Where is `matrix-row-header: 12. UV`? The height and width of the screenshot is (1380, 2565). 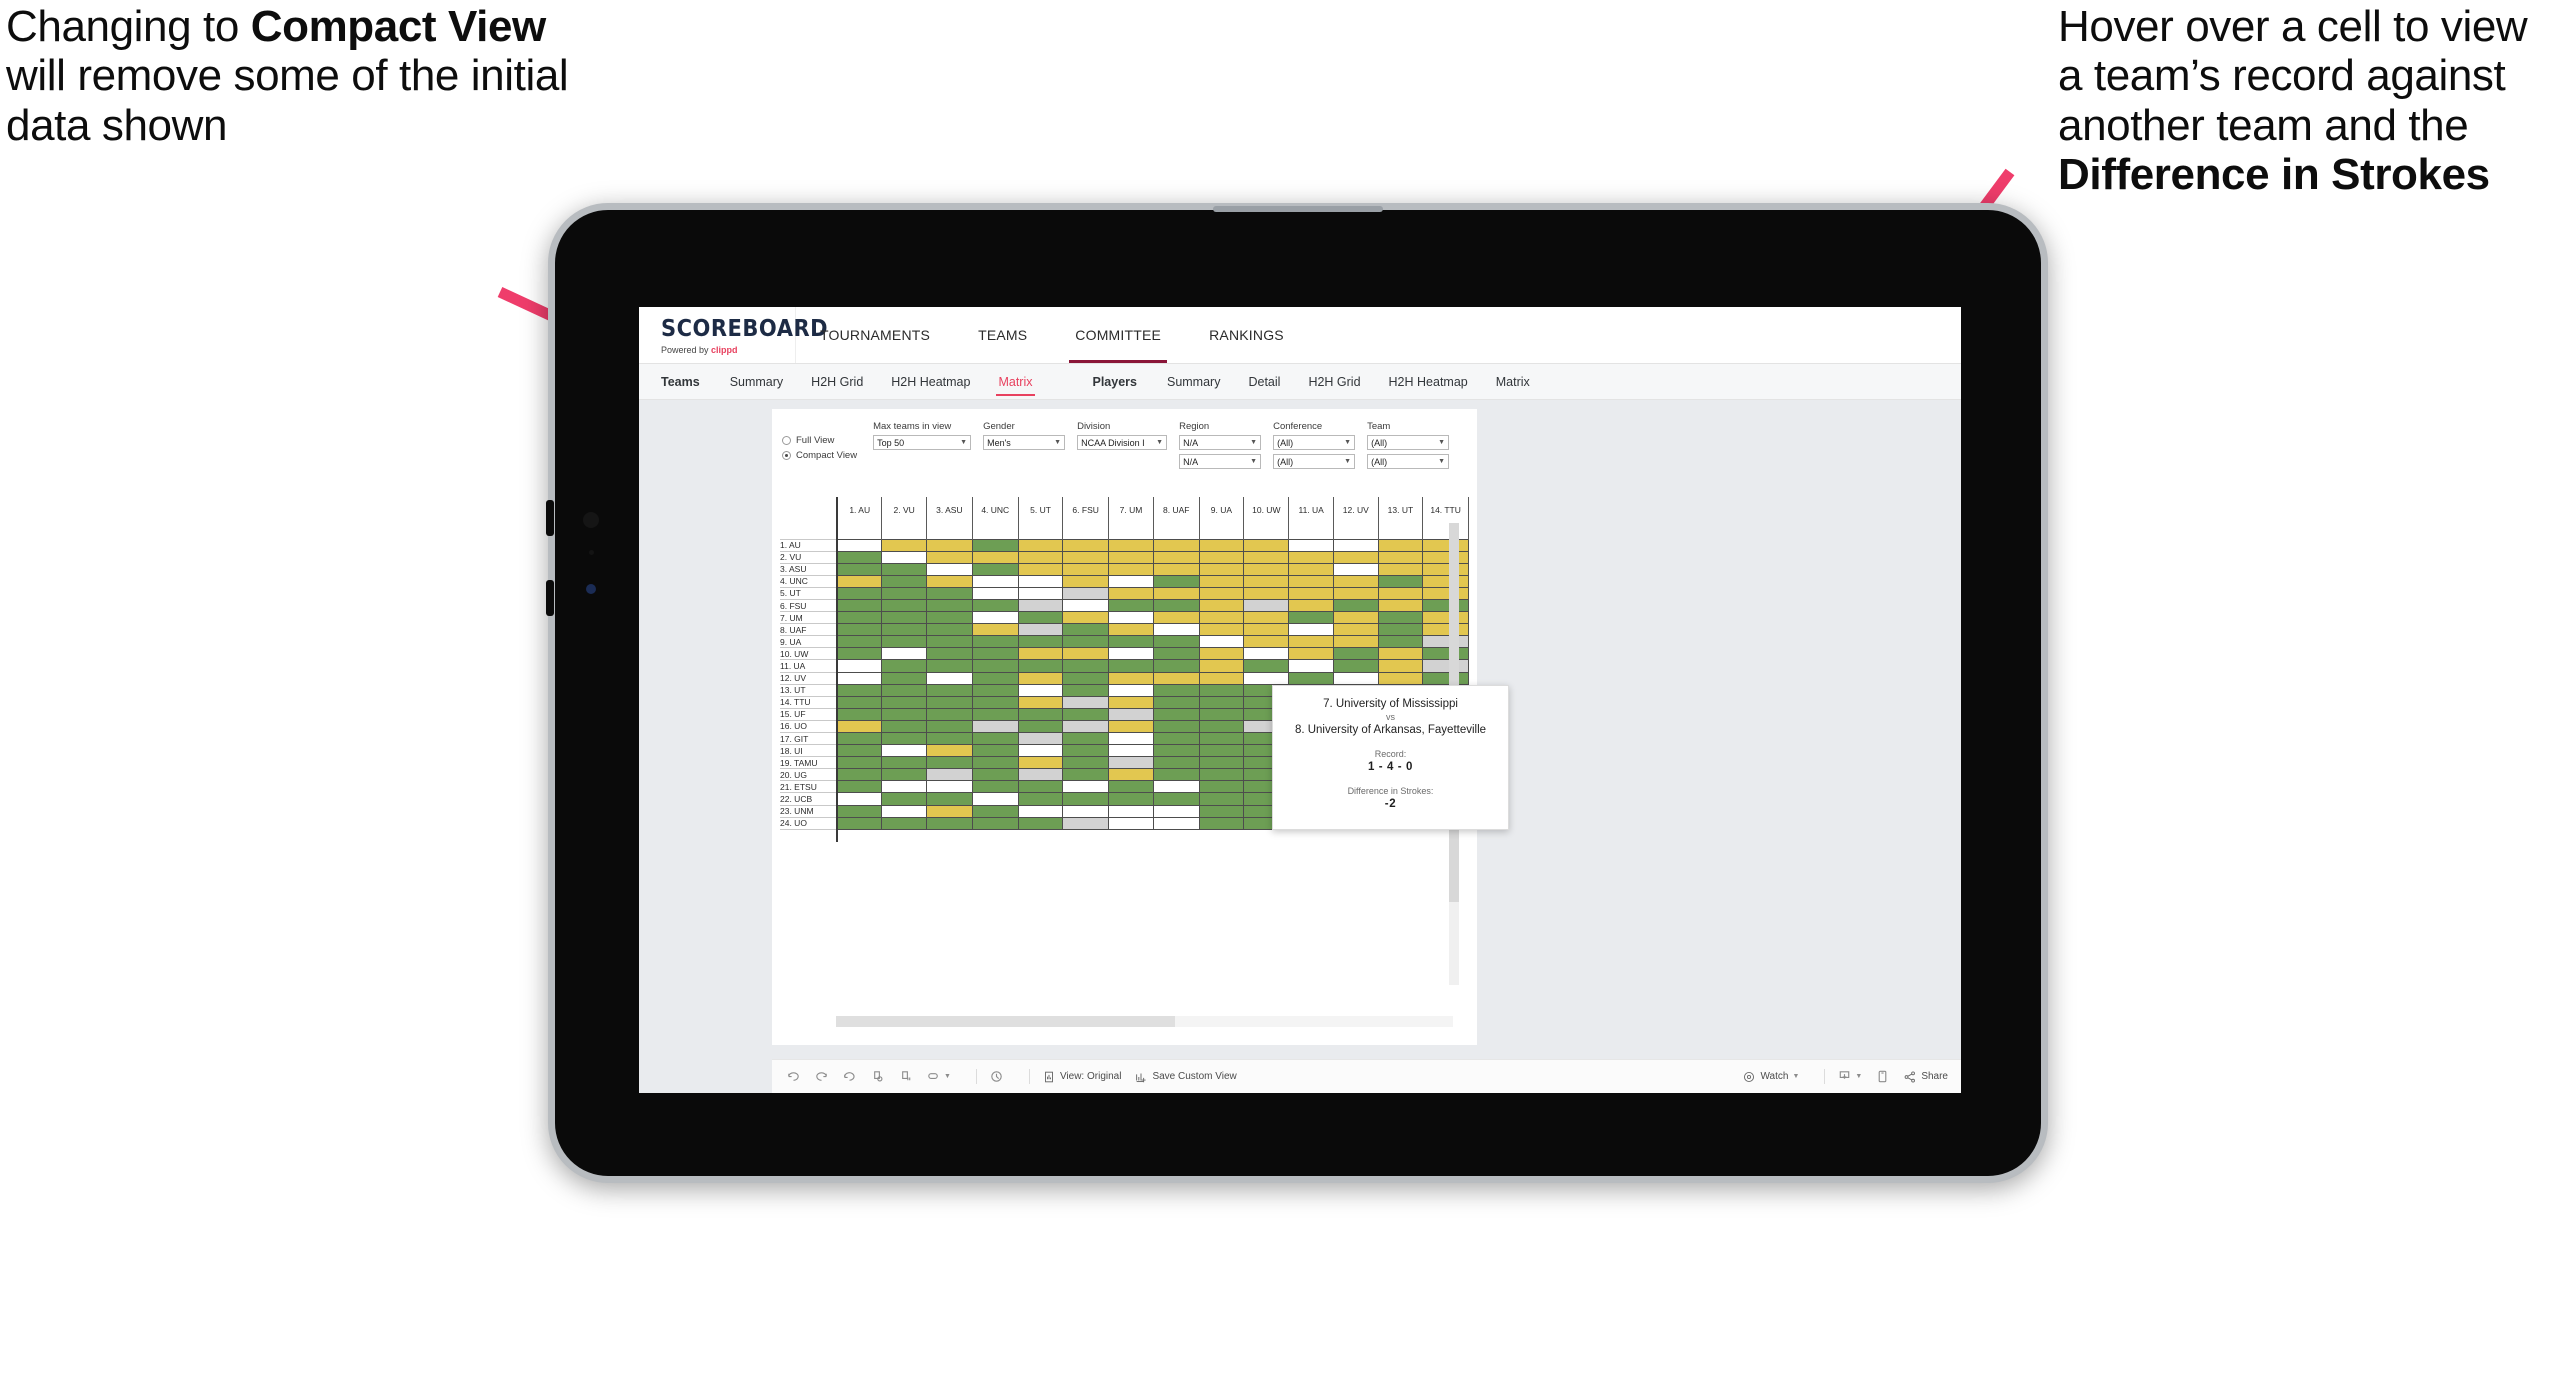
matrix-row-header: 12. UV is located at coordinates (809, 678).